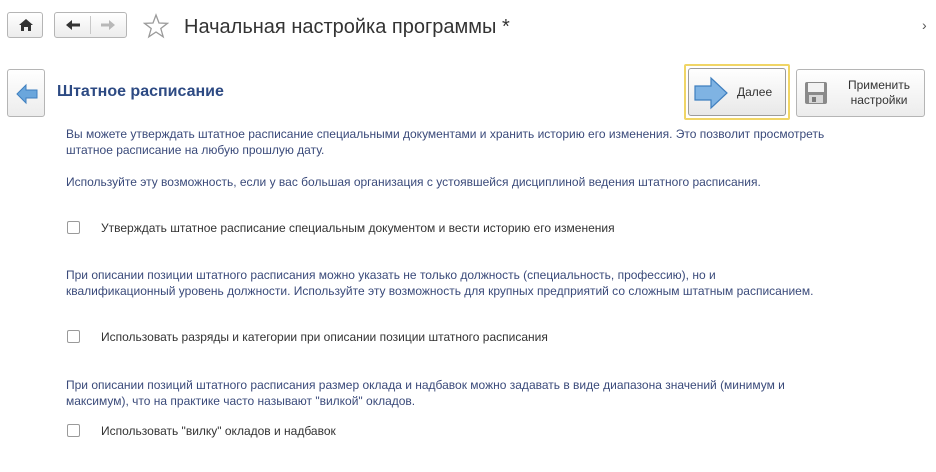 The width and height of the screenshot is (936, 472). Describe the element at coordinates (156, 28) in the screenshot. I see `favorite-star-icon` at that location.